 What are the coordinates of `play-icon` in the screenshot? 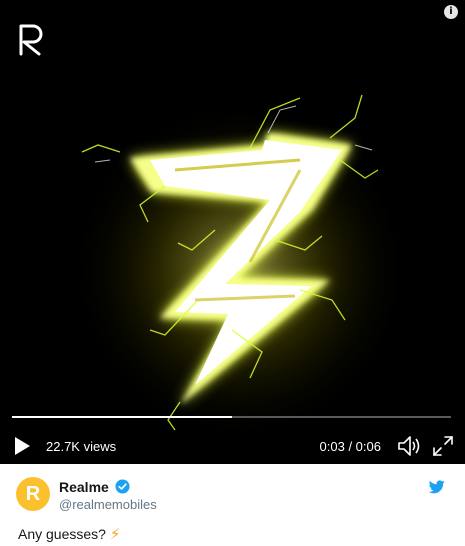 It's located at (22, 446).